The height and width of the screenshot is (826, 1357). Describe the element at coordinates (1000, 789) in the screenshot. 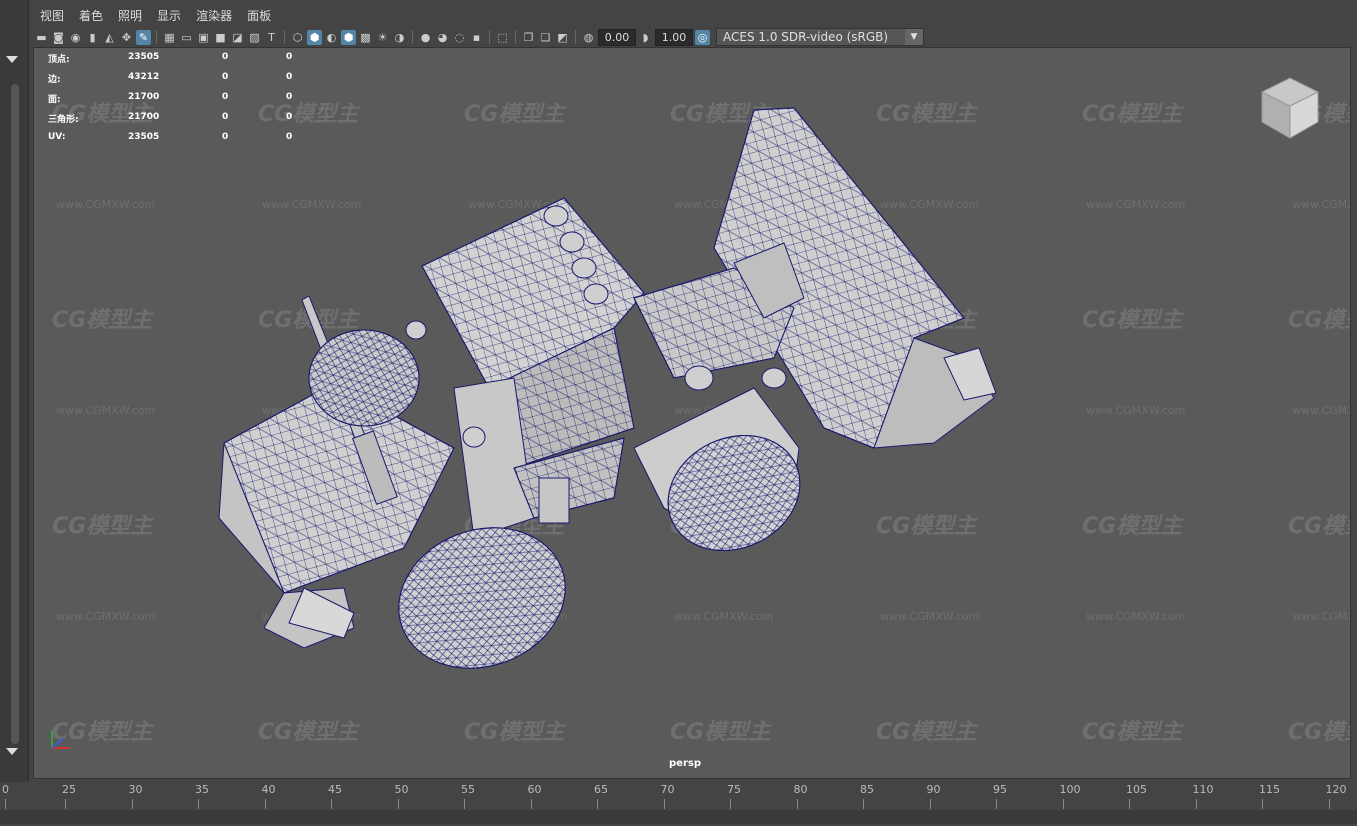

I see `timeline-tick-label: 95` at that location.